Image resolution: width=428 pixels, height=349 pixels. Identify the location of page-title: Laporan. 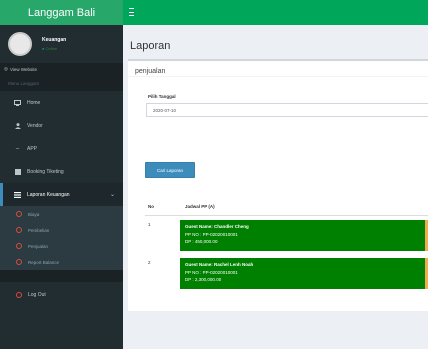
(150, 46).